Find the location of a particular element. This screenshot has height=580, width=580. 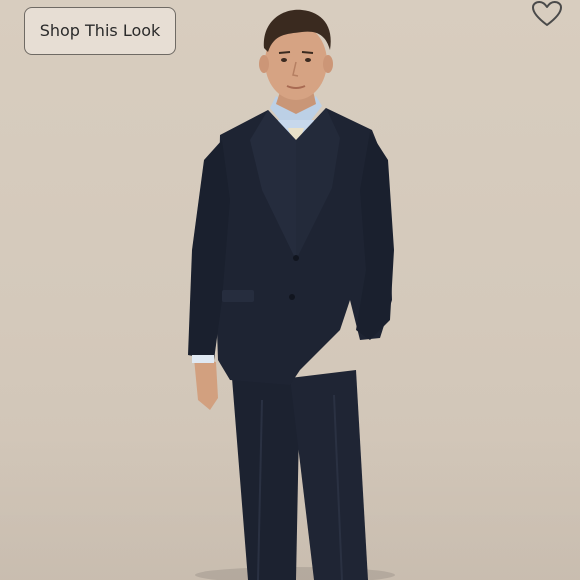

shop-this-look-button: Shop This Look is located at coordinates (100, 31).